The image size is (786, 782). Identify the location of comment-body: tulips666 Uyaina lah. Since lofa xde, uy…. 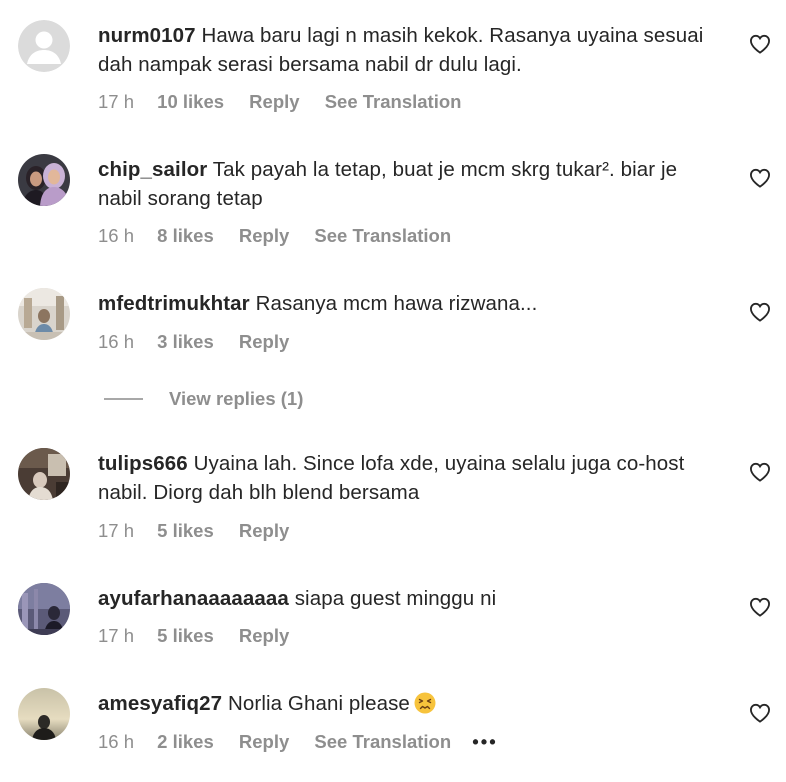
(410, 478).